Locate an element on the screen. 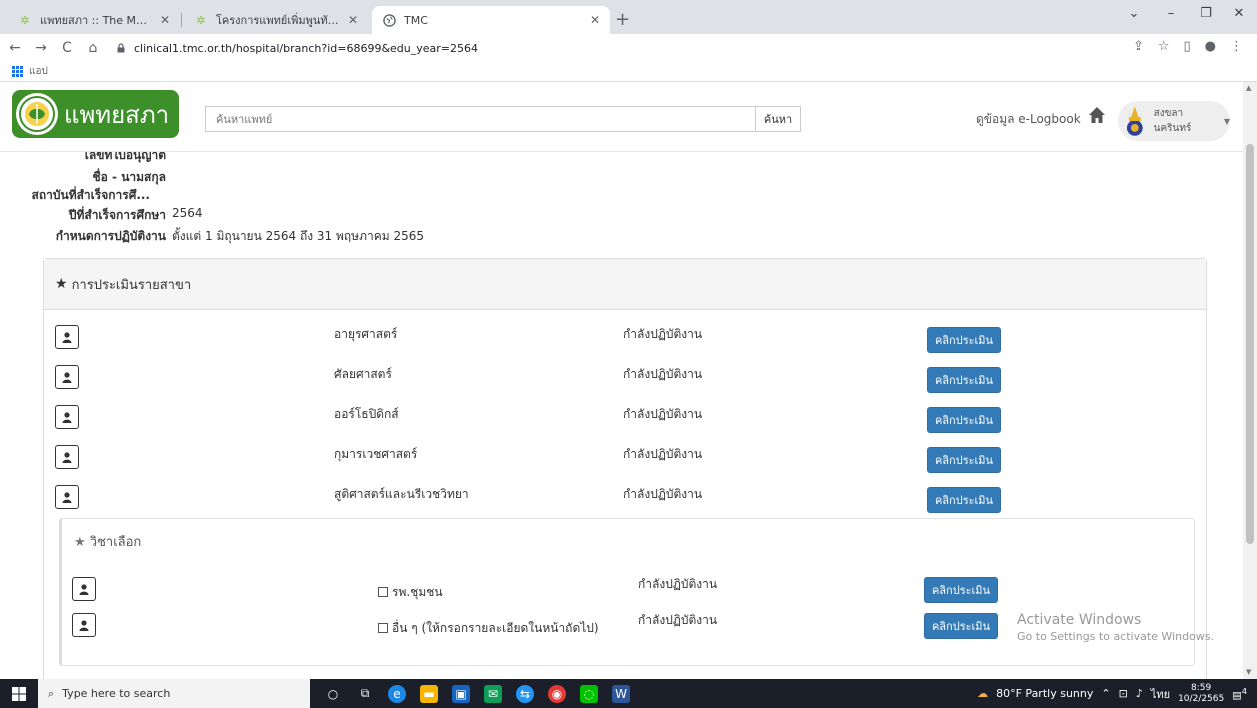 The image size is (1257, 708). taskbar-search-placeholder: Type here to search is located at coordinates (116, 693).